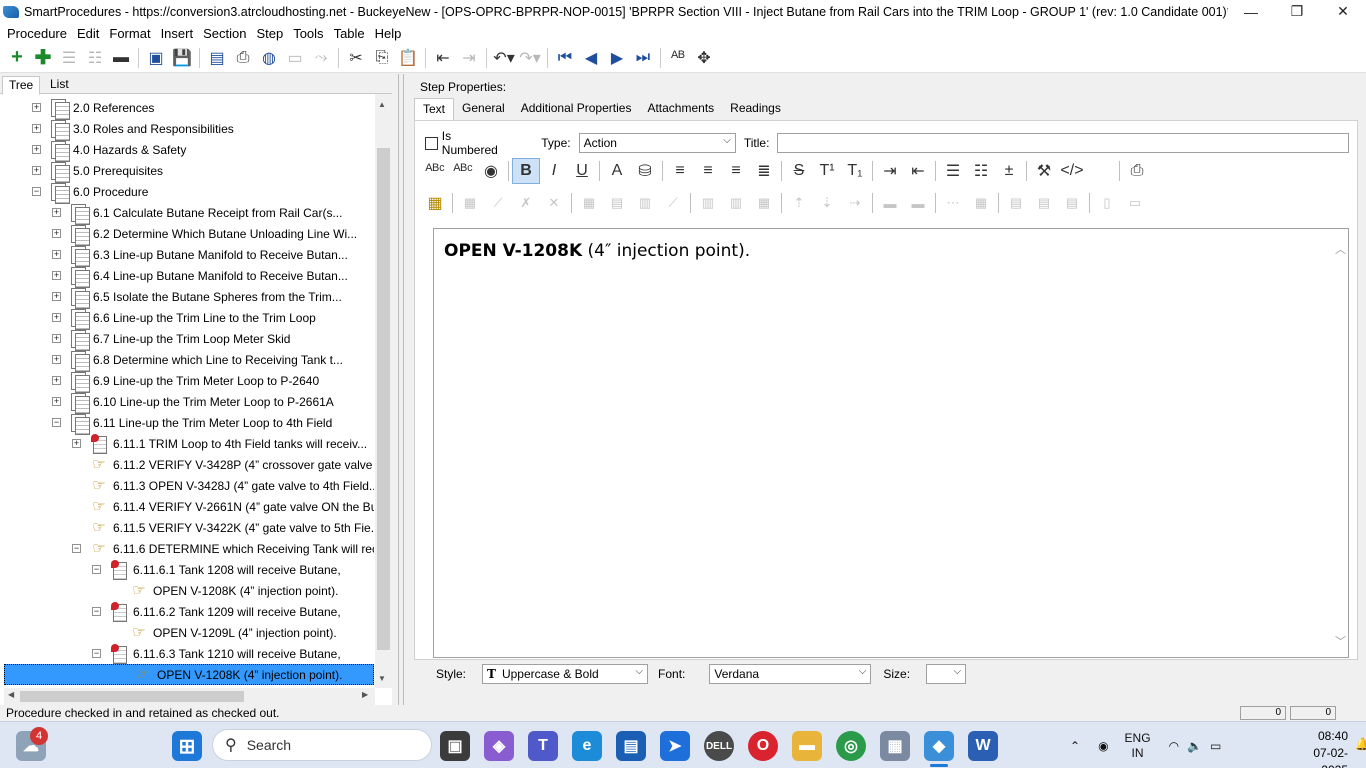  What do you see at coordinates (736, 203) in the screenshot?
I see `insert-column-right-icon: ▥` at bounding box center [736, 203].